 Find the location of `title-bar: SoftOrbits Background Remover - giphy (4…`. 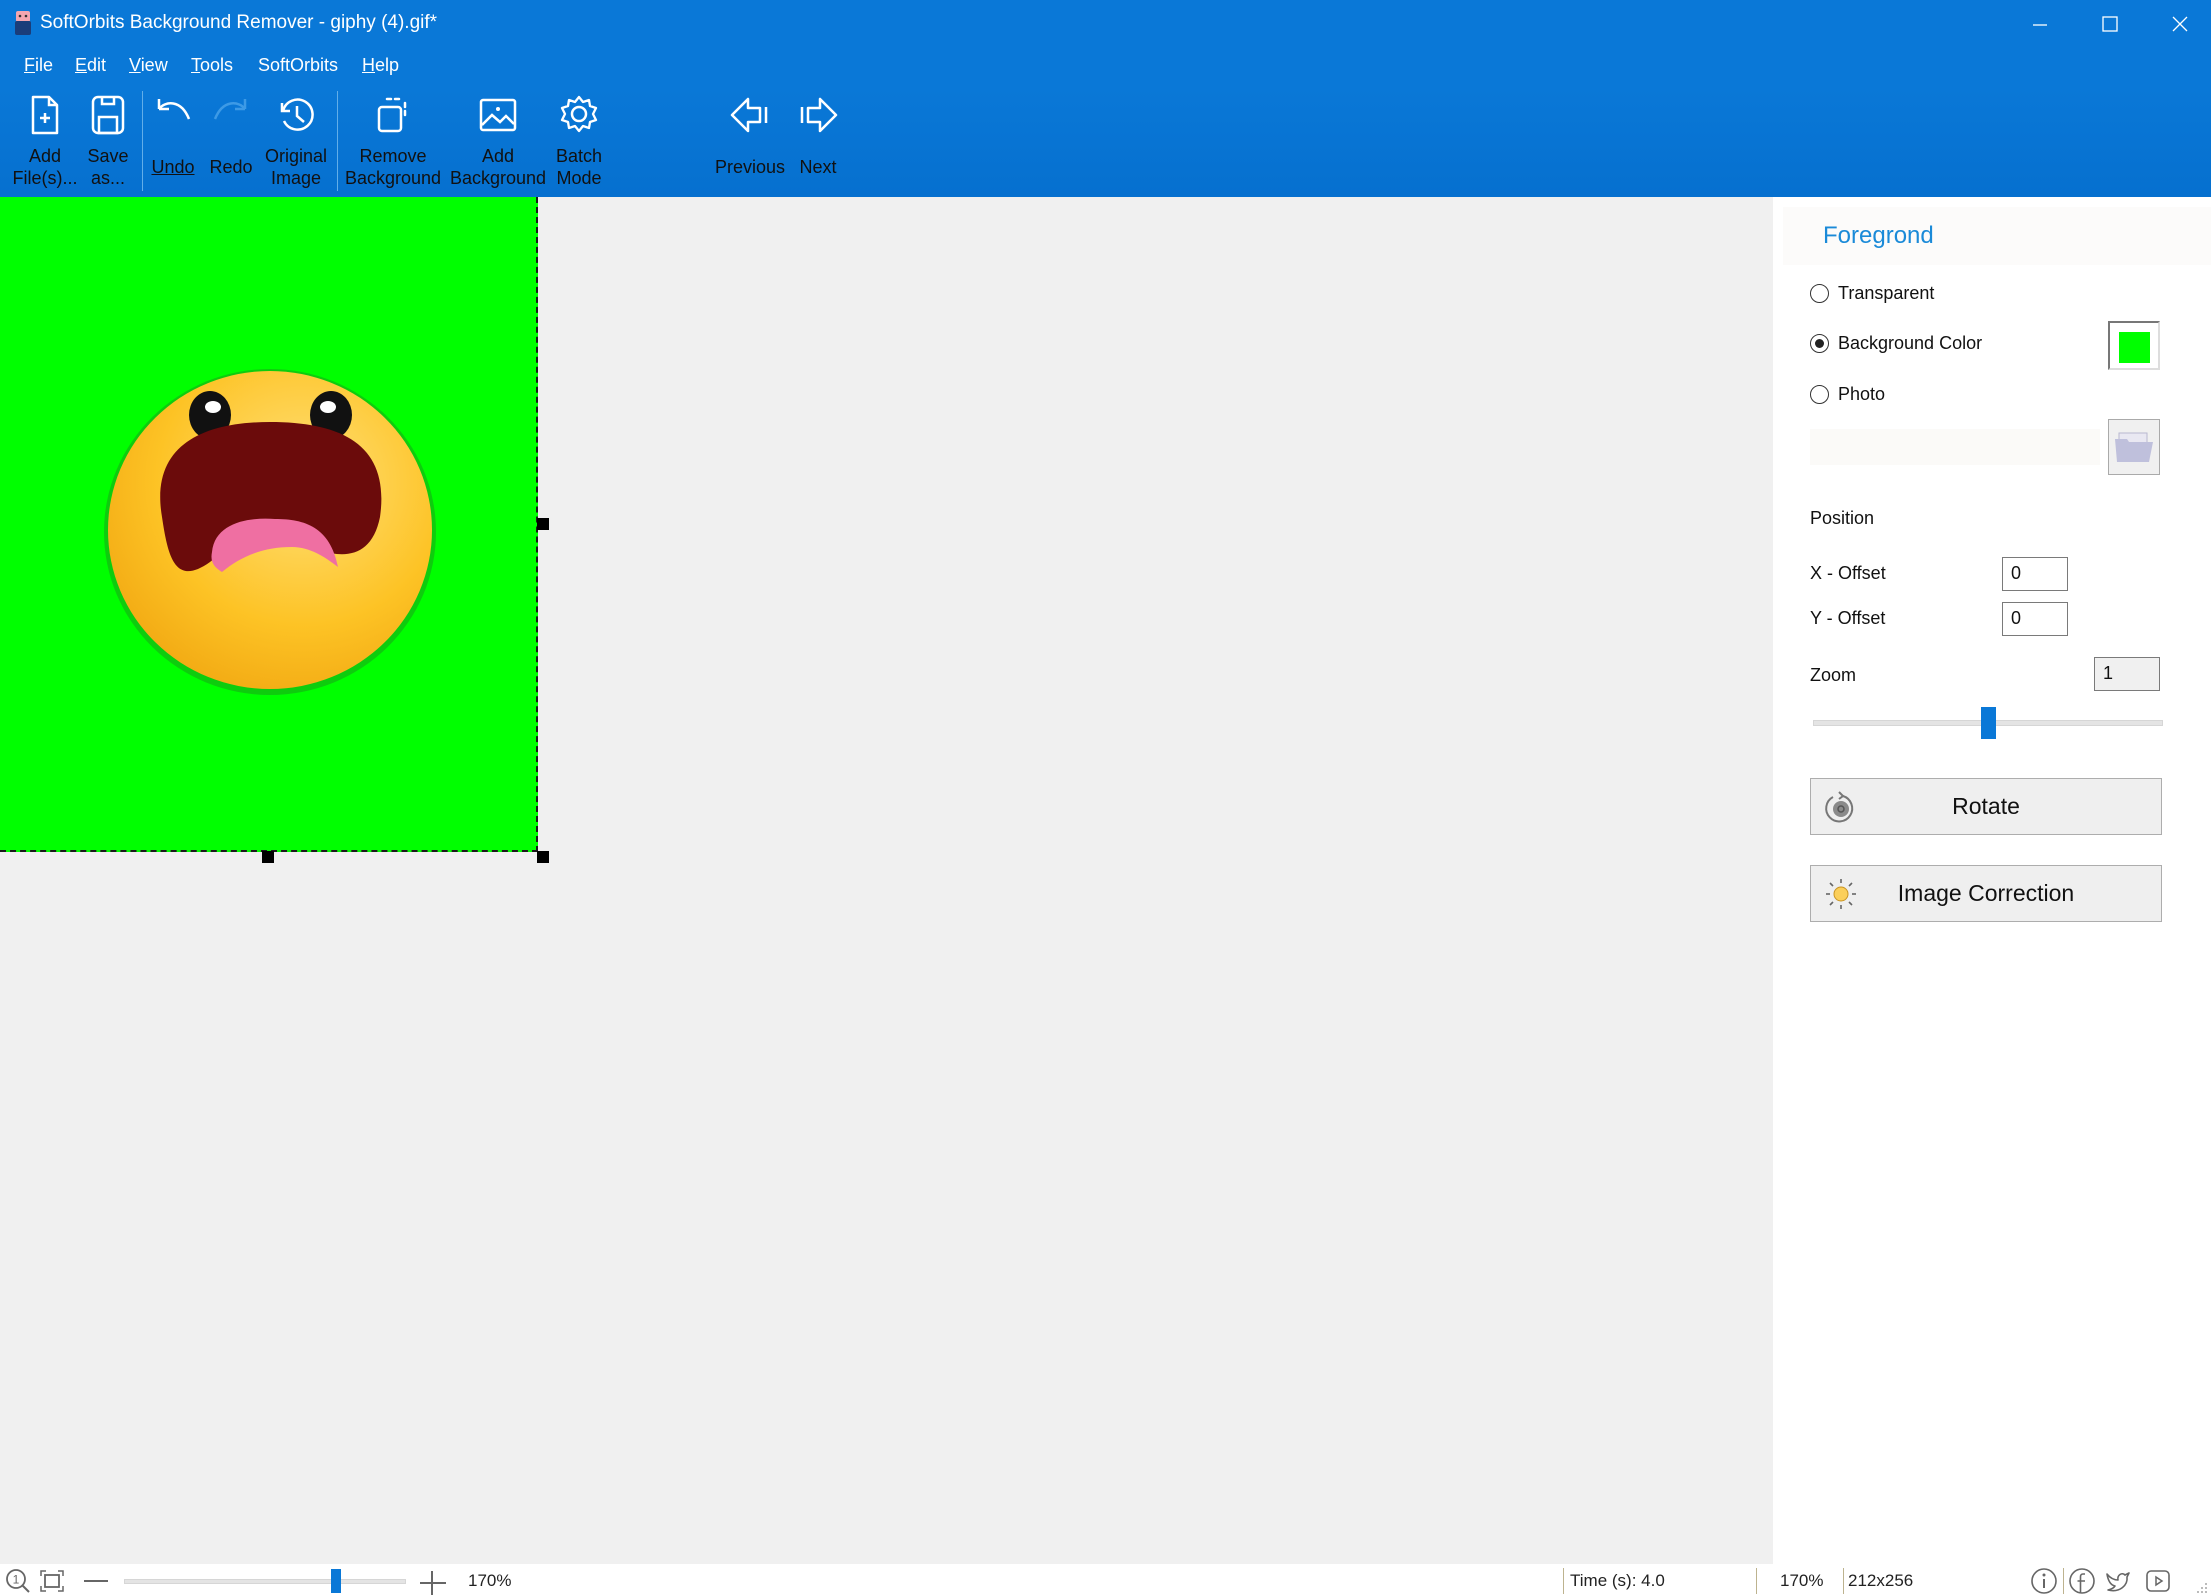

title-bar: SoftOrbits Background Remover - giphy (4… is located at coordinates (1105, 23).